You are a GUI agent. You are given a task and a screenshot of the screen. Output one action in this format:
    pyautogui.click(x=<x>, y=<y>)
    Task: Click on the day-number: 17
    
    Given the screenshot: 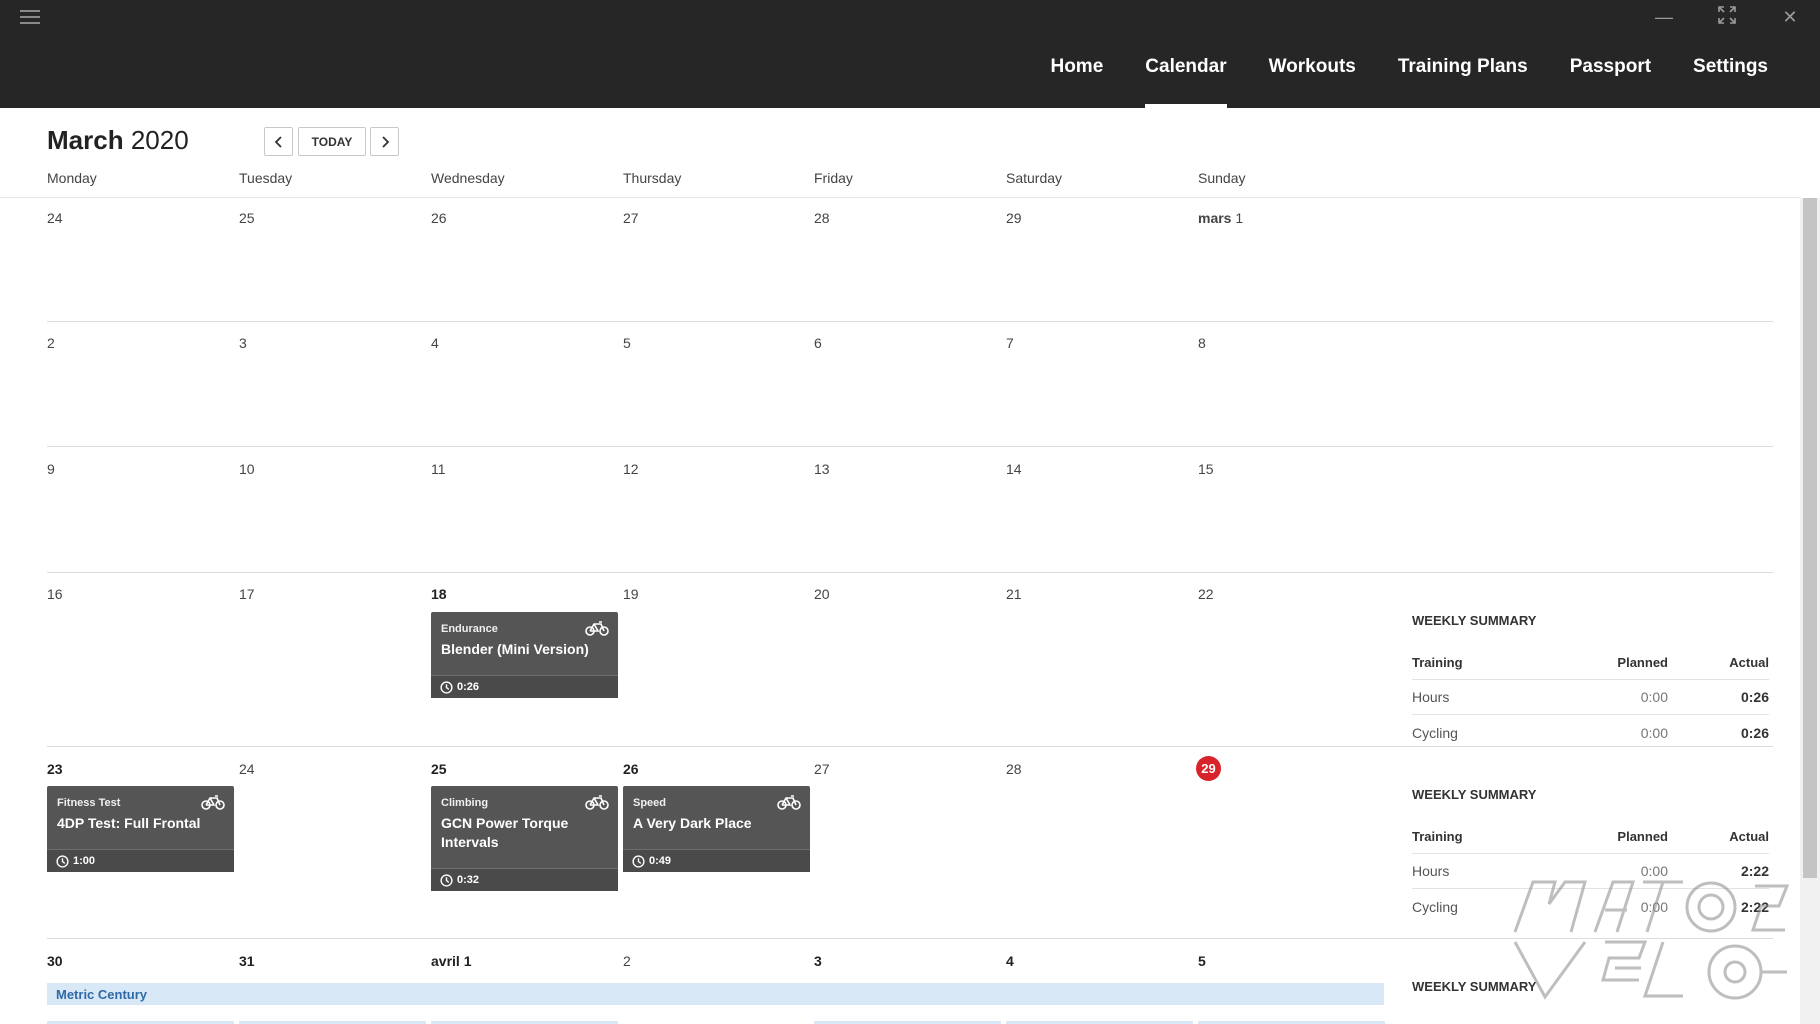 What is the action you would take?
    pyautogui.click(x=247, y=594)
    